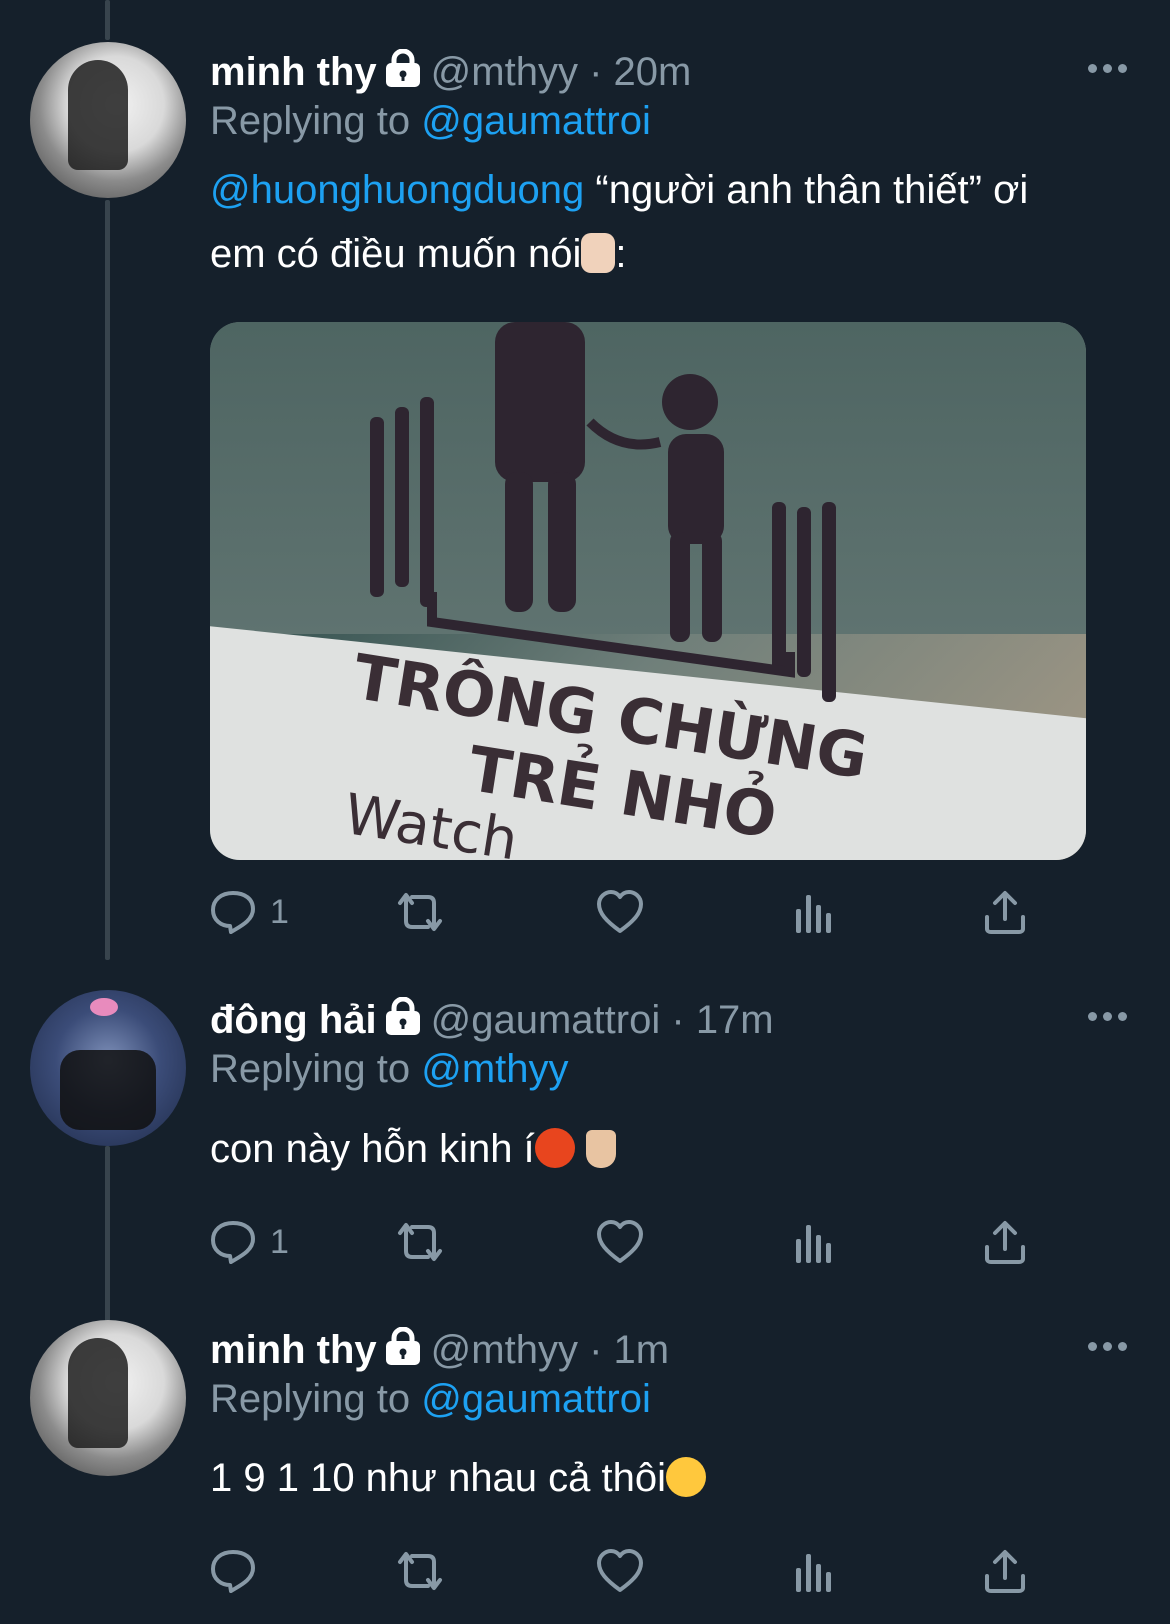 The width and height of the screenshot is (1170, 1624). I want to click on user-handle: @gaumattroi, so click(546, 1020).